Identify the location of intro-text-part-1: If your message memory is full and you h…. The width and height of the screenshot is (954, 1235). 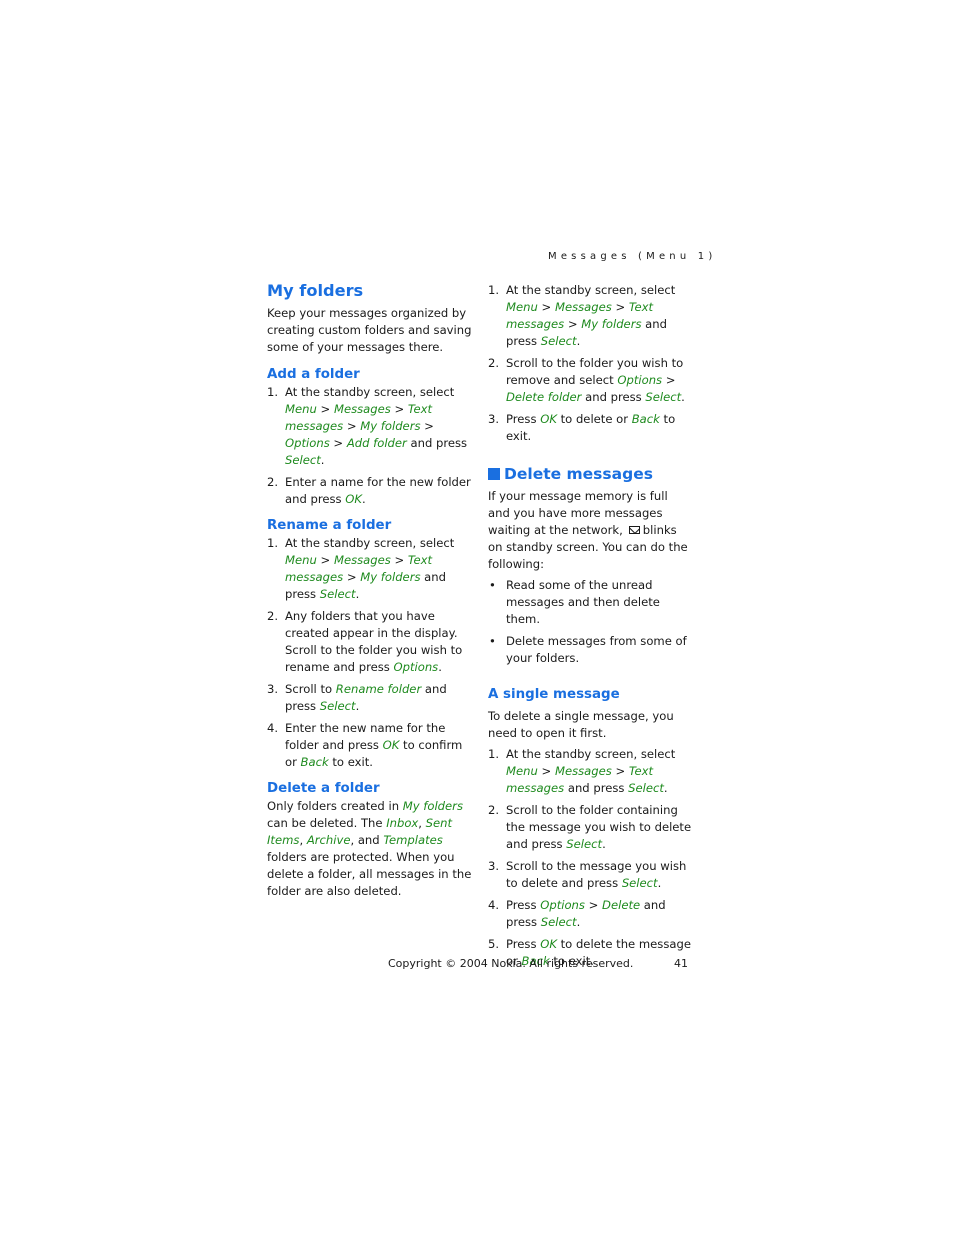
(578, 513).